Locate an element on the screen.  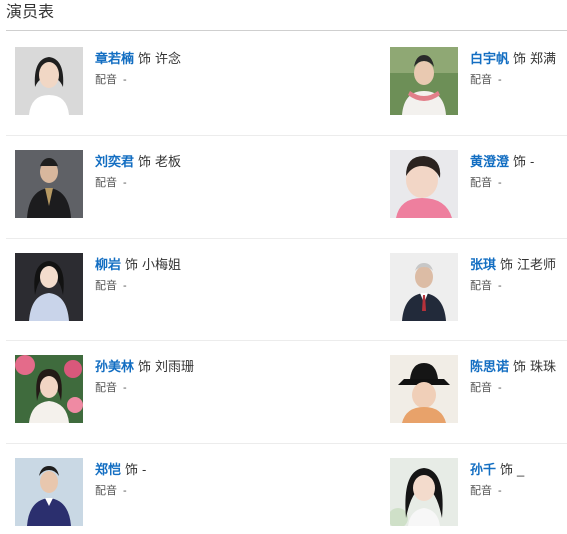
cast-card: 陈思诺饰珠珠 配音 - is located at coordinates (478, 390).